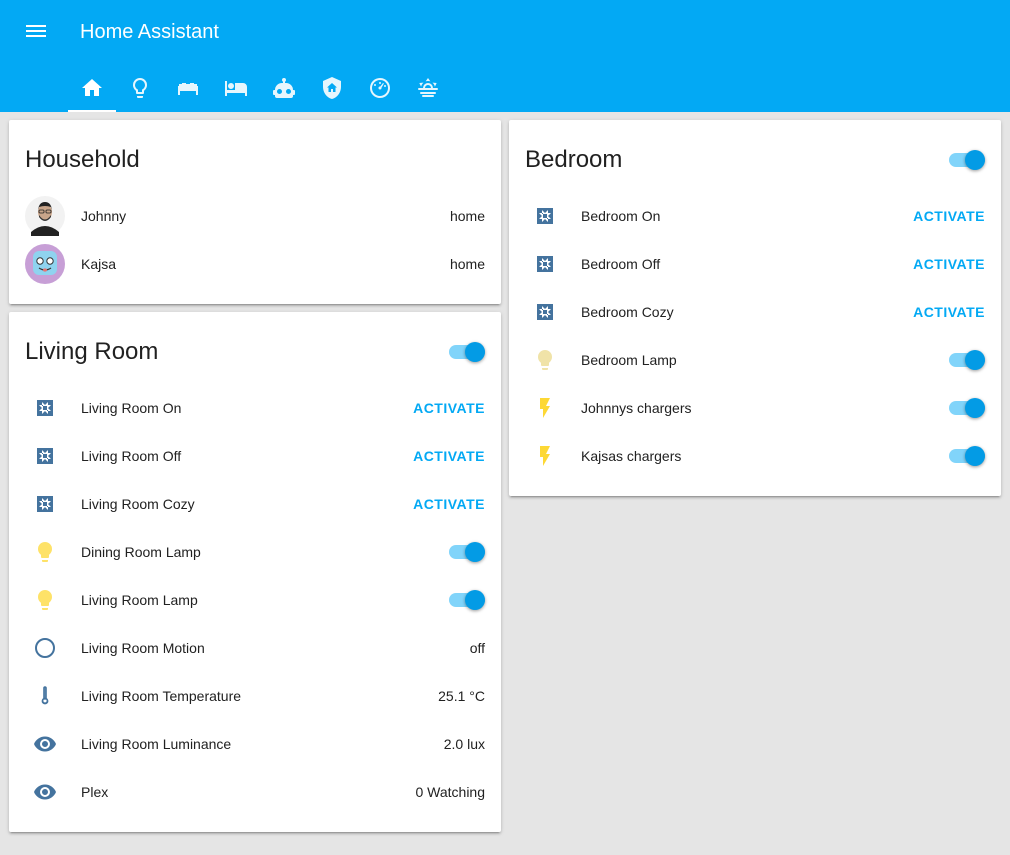 The image size is (1010, 855). What do you see at coordinates (450, 792) in the screenshot?
I see `entity-state: 0 Watching` at bounding box center [450, 792].